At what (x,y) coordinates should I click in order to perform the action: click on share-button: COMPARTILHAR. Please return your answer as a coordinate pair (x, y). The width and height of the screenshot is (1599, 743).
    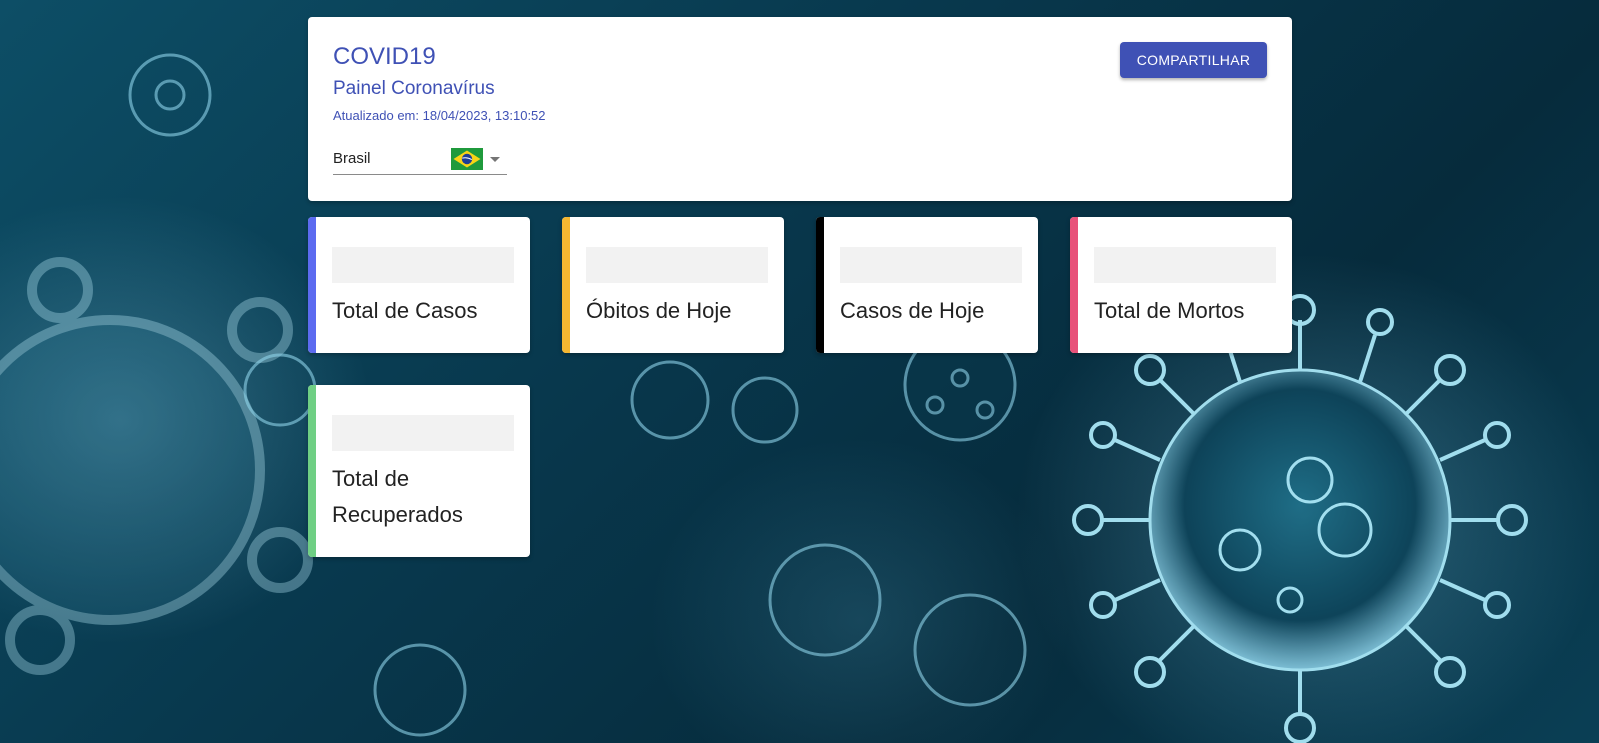
    Looking at the image, I should click on (1193, 60).